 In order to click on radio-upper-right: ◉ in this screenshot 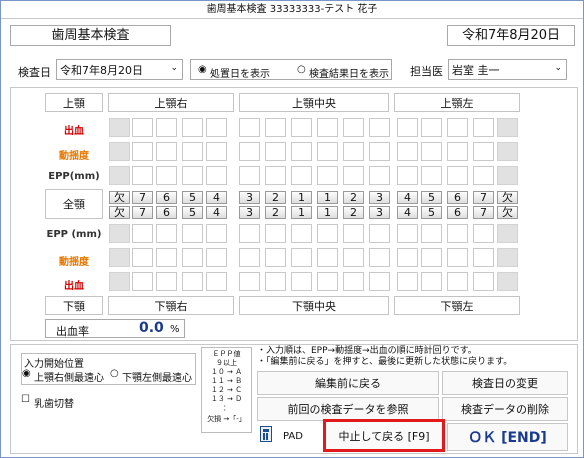, I will do `click(26, 373)`.